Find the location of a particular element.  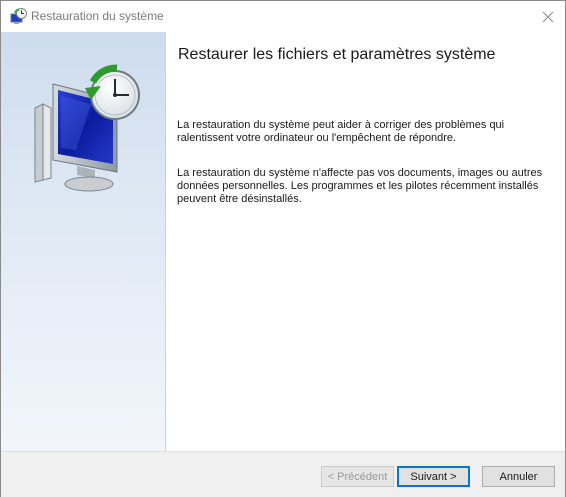

next-button: Suivant > is located at coordinates (433, 476).